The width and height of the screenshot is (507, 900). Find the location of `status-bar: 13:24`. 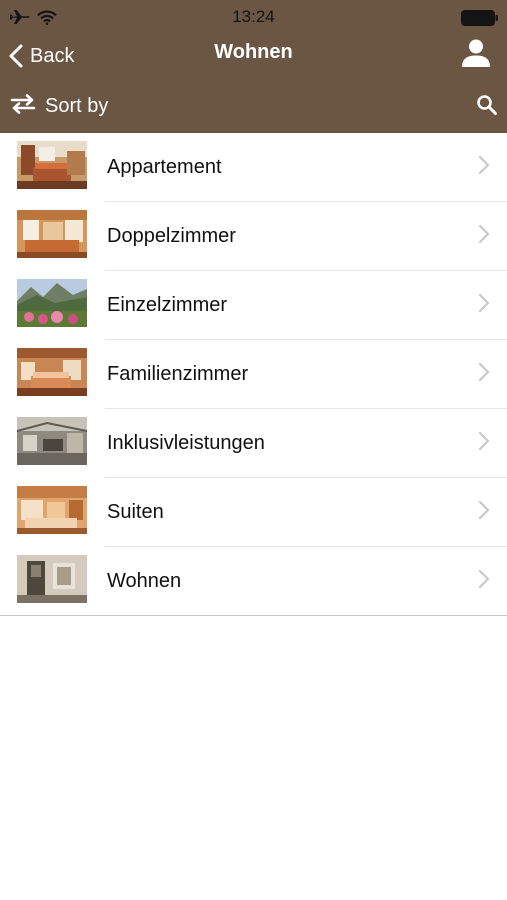

status-bar: 13:24 is located at coordinates (253, 17).